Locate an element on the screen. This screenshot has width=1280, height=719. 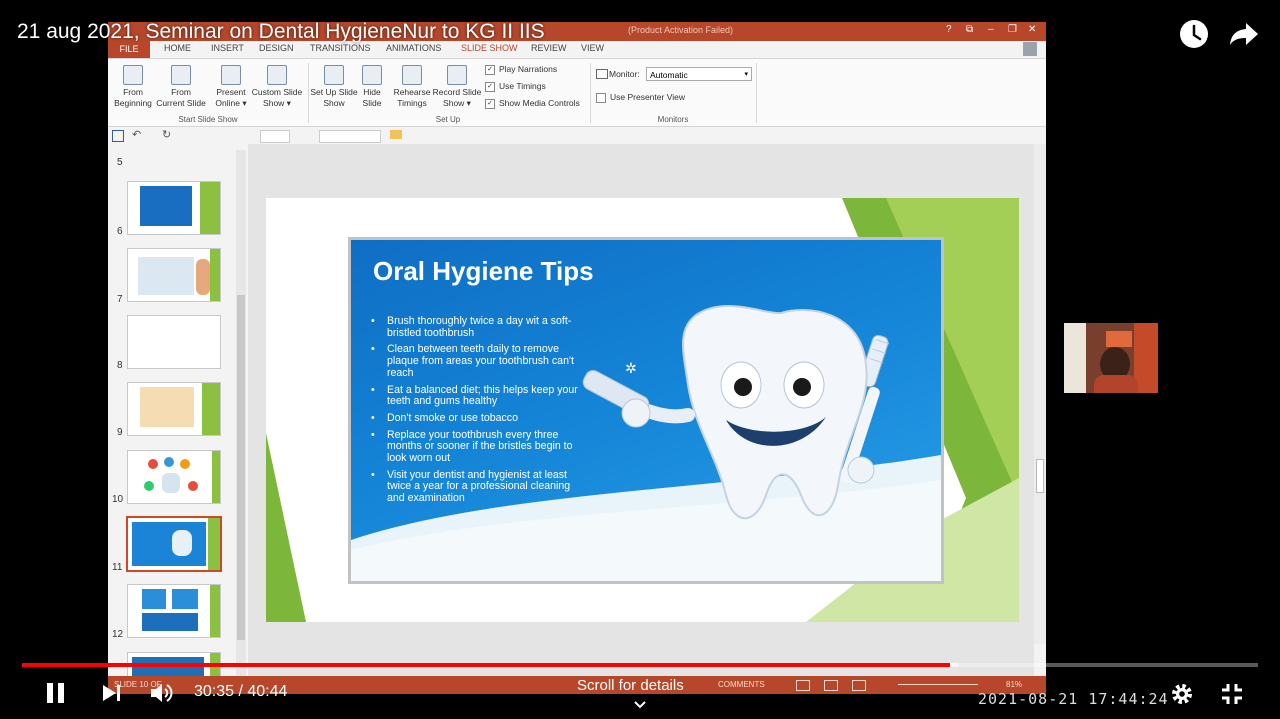
account-avatar is located at coordinates (1030, 49).